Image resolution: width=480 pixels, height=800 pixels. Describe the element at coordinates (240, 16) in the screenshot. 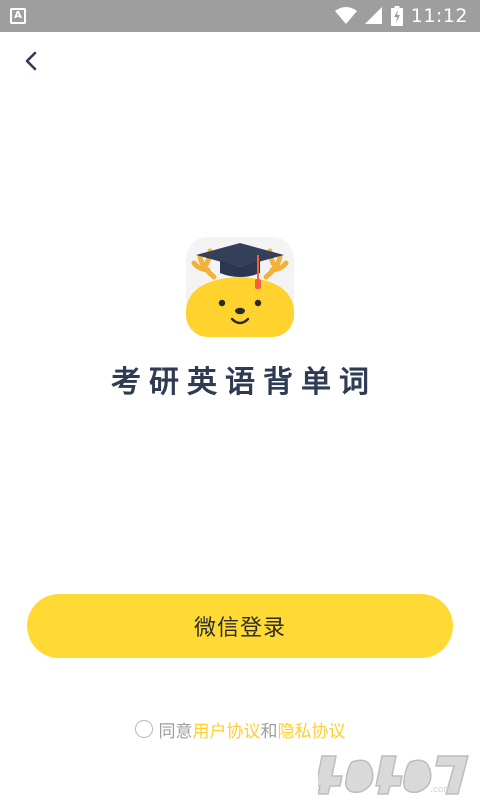

I see `status-bar: A 11:12` at that location.